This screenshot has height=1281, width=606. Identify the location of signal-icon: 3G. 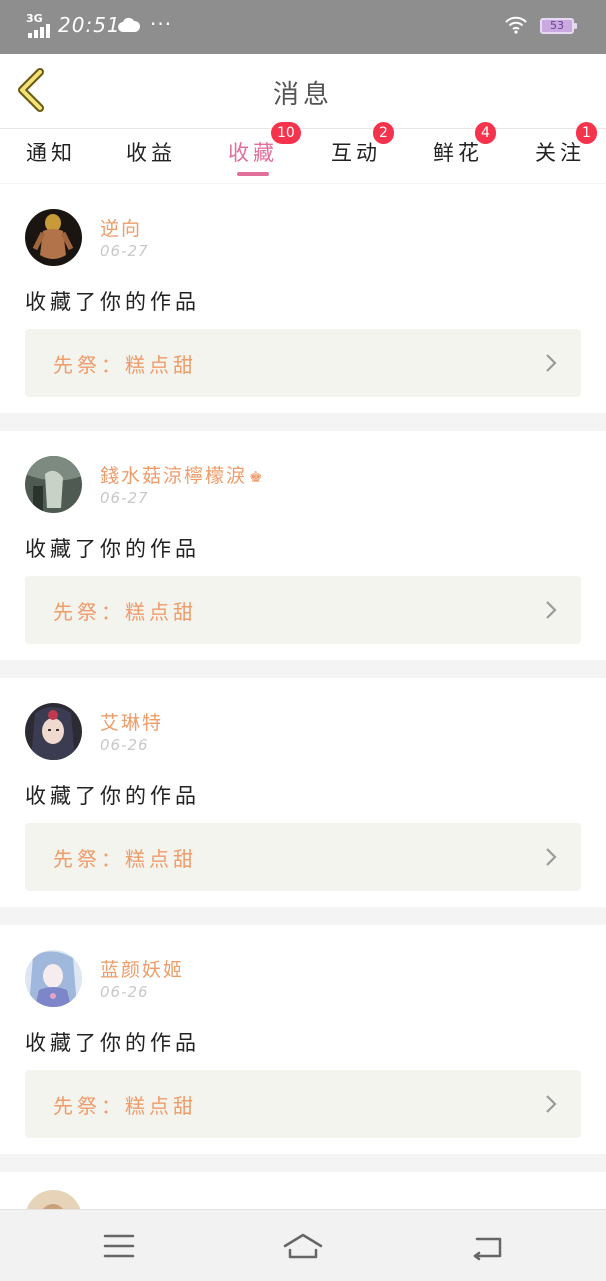
(39, 25).